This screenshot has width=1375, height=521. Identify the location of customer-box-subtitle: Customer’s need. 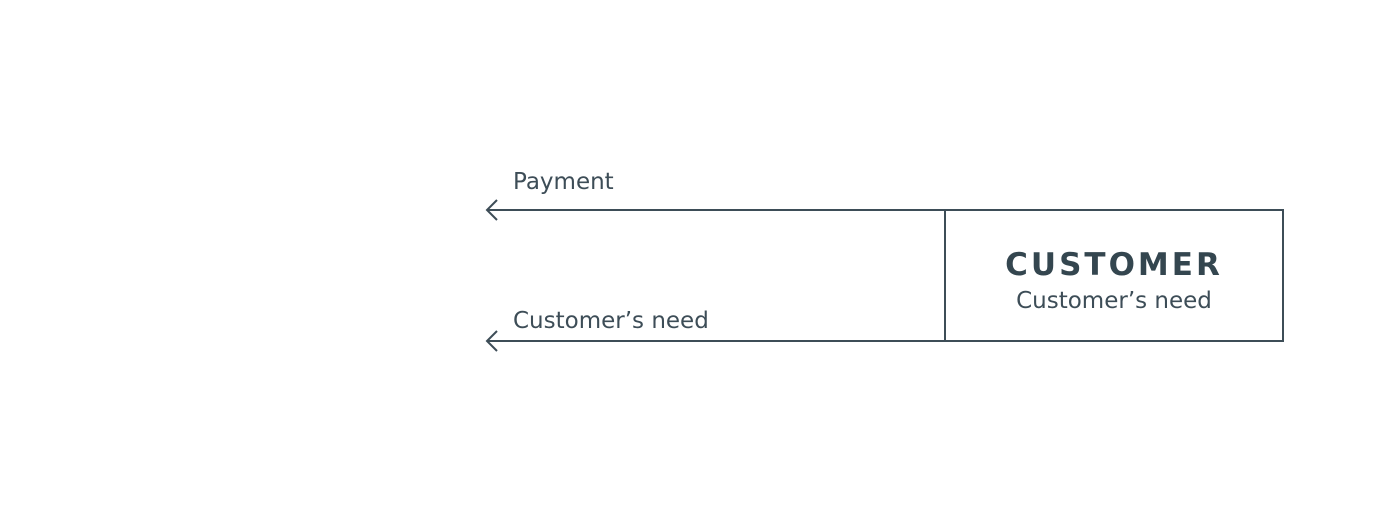
(1114, 301).